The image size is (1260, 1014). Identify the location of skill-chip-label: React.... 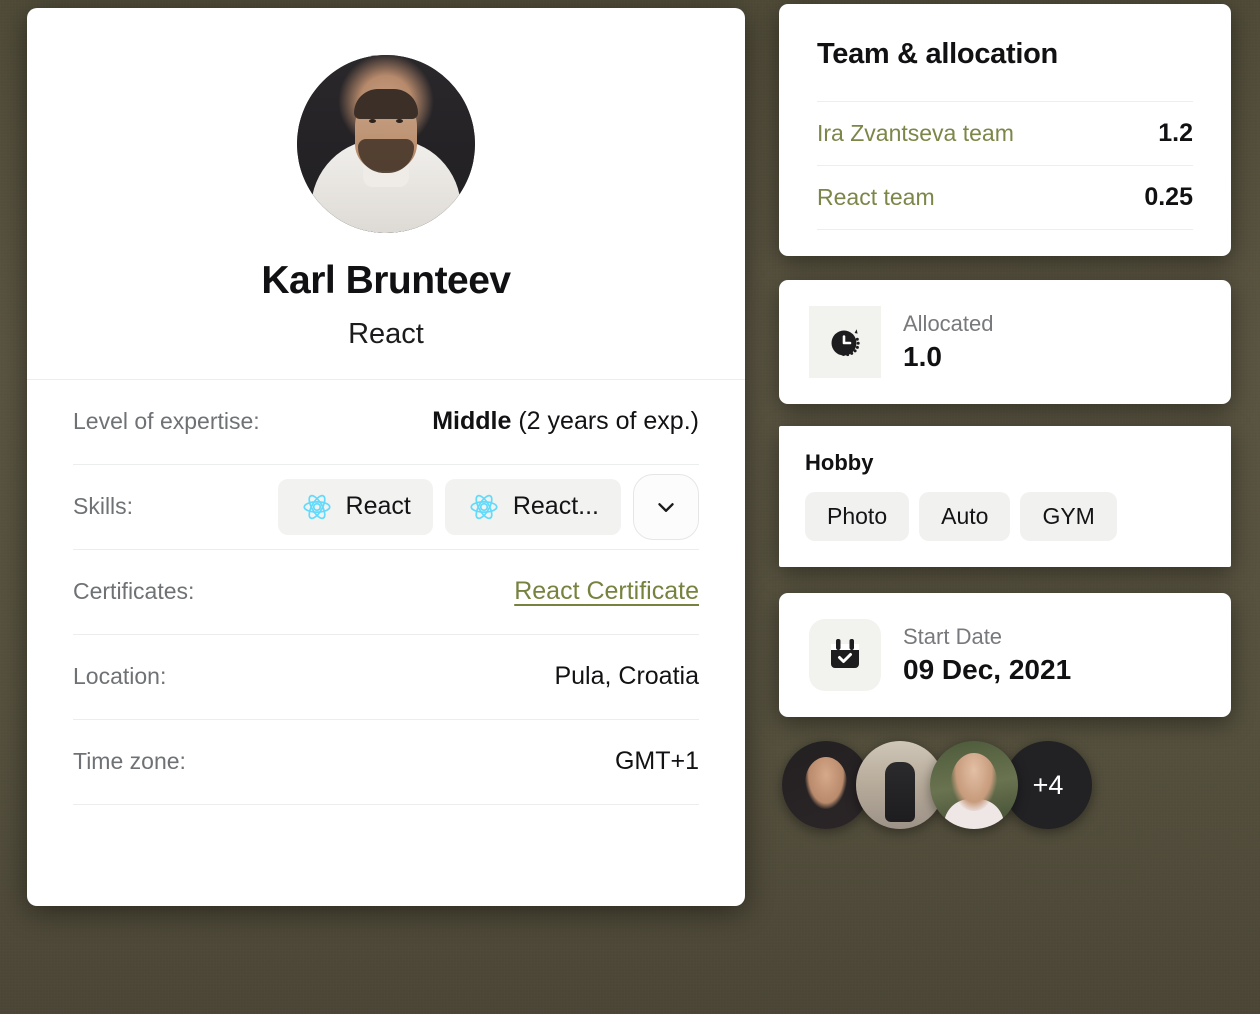
(555, 506).